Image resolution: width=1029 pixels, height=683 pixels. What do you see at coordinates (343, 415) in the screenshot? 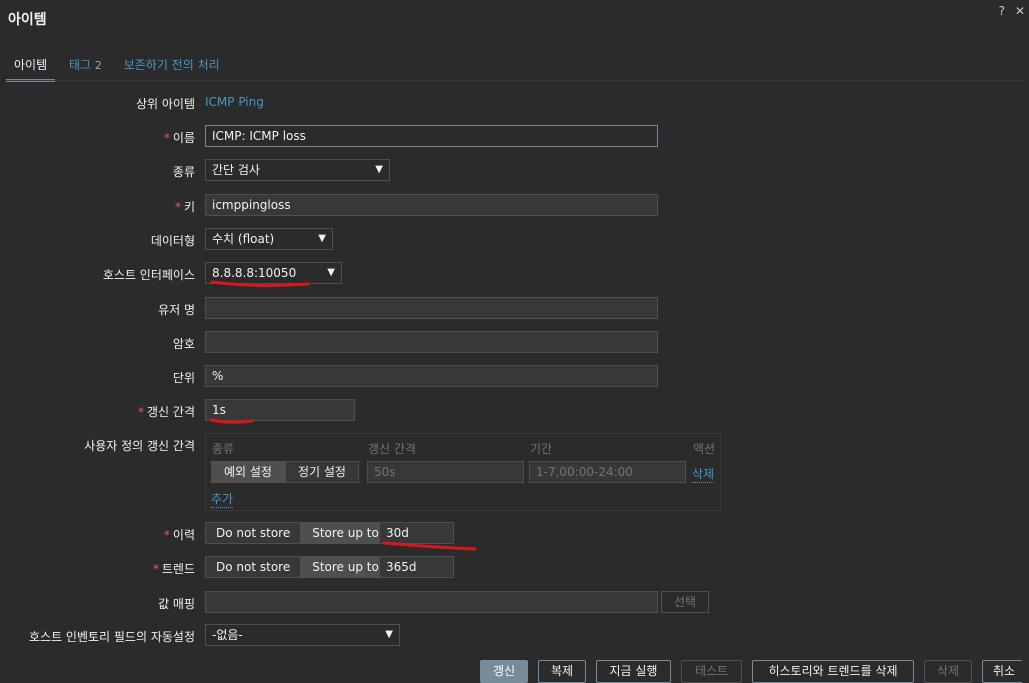
I see `annotation-overlay` at bounding box center [343, 415].